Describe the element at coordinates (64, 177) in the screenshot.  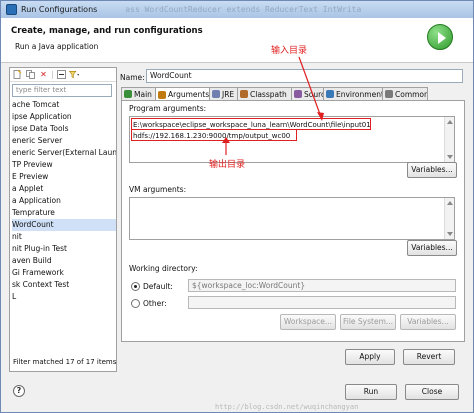
I see `tree-item: E Preview` at that location.